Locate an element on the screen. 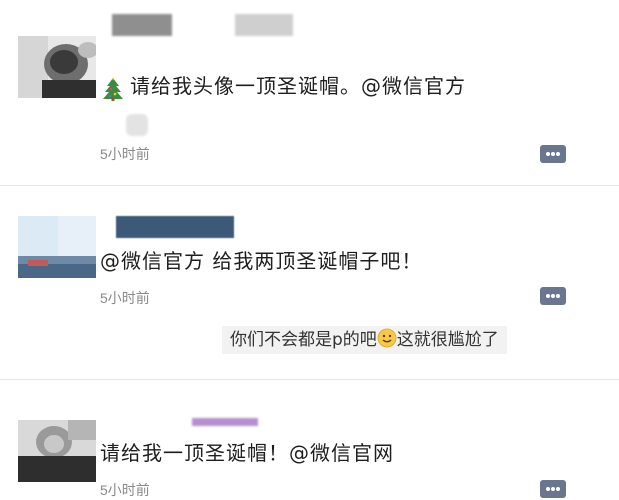 This screenshot has height=500, width=619. blurred-element is located at coordinates (137, 125).